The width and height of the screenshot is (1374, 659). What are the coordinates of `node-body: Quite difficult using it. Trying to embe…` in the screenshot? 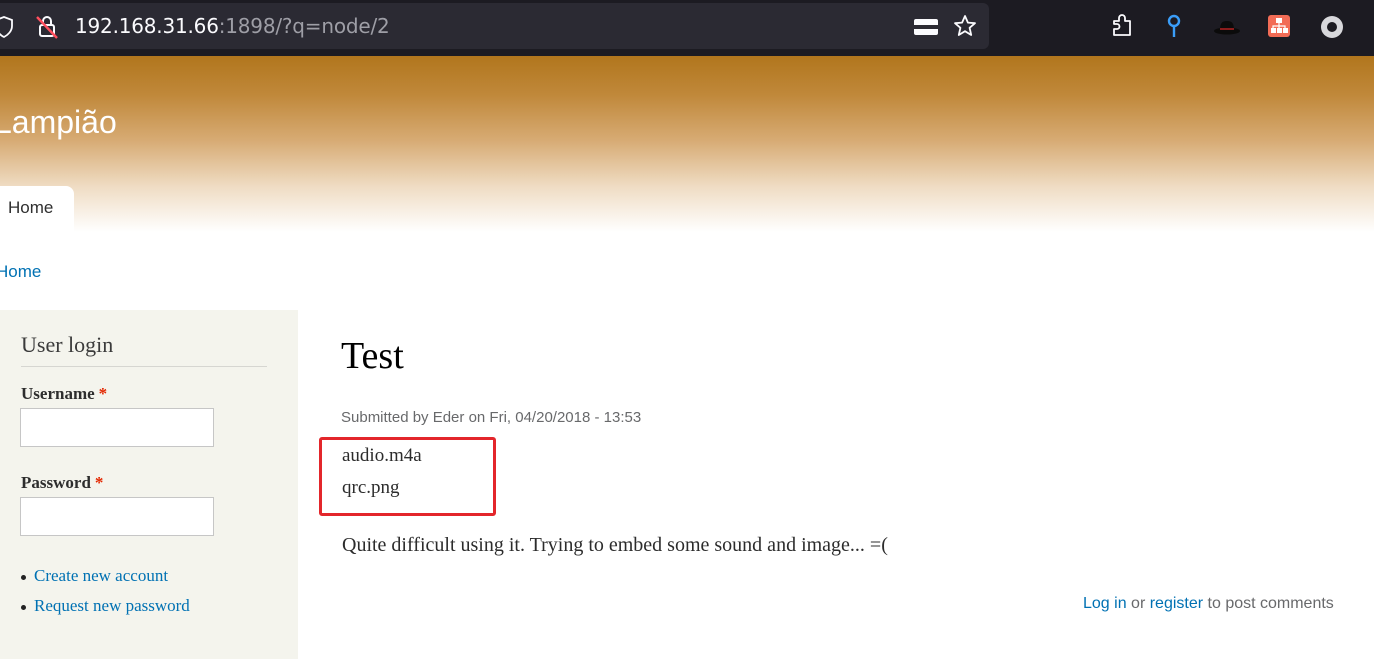 It's located at (615, 545).